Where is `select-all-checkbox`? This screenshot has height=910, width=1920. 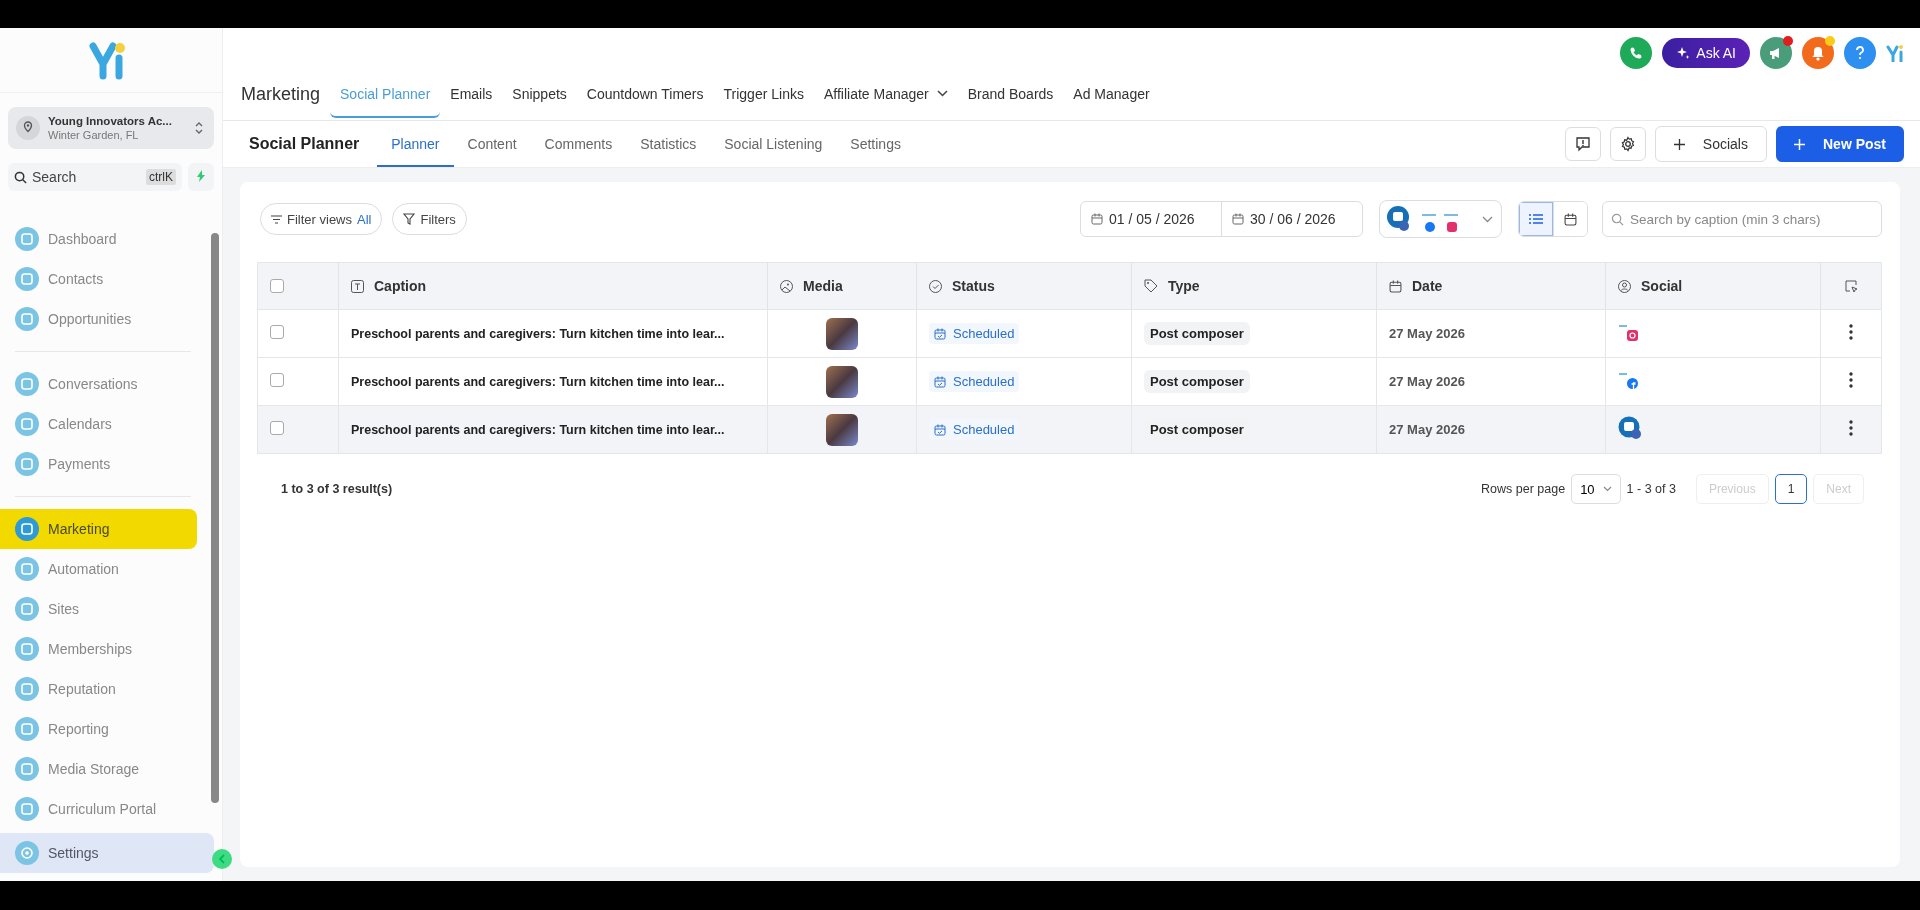 select-all-checkbox is located at coordinates (277, 286).